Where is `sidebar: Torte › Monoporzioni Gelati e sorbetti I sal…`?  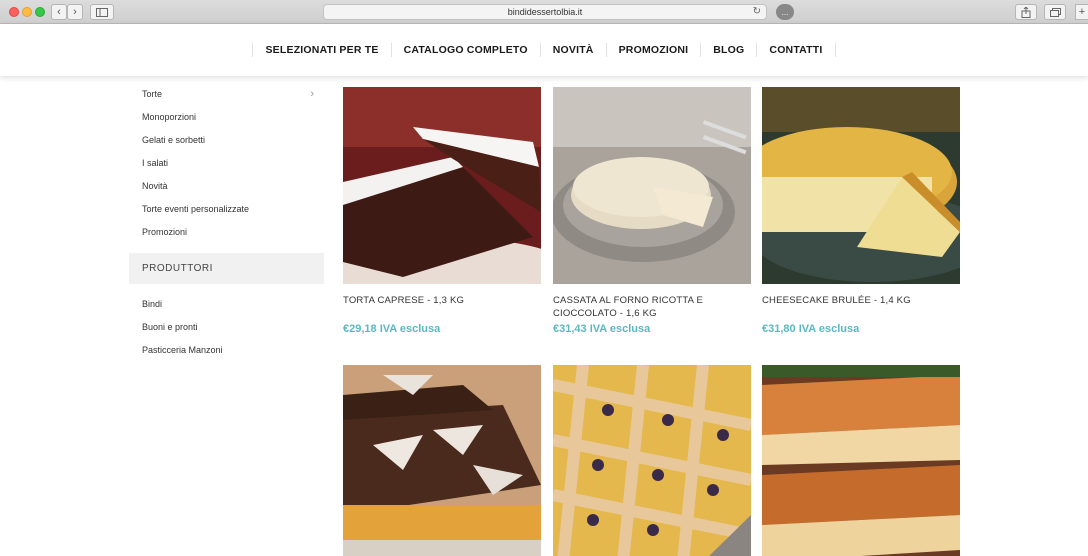
sidebar: Torte › Monoporzioni Gelati e sorbetti I sal… is located at coordinates (226, 223).